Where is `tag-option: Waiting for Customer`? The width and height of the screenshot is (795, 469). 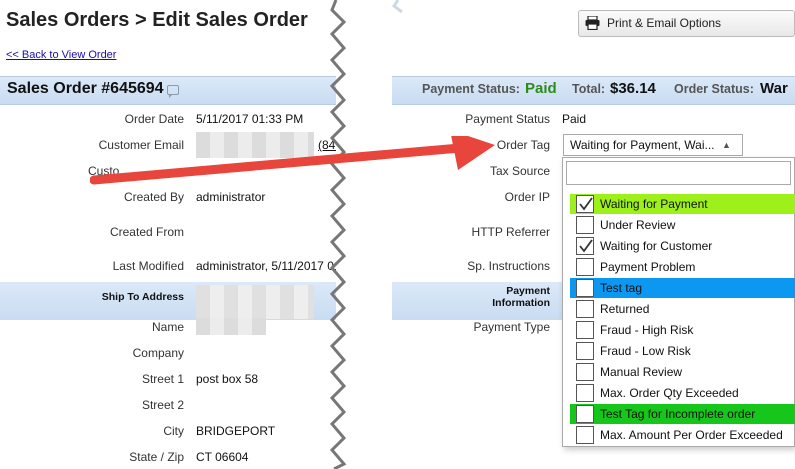 tag-option: Waiting for Customer is located at coordinates (682, 246).